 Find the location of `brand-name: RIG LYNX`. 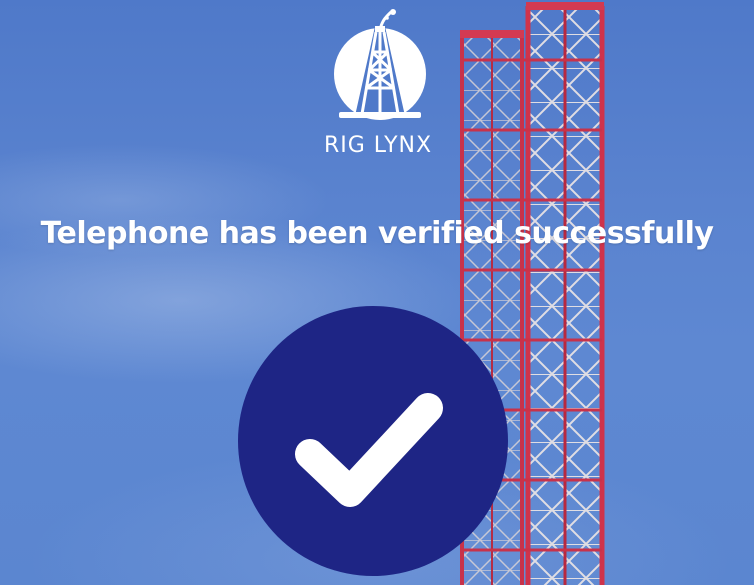

brand-name: RIG LYNX is located at coordinates (378, 145).